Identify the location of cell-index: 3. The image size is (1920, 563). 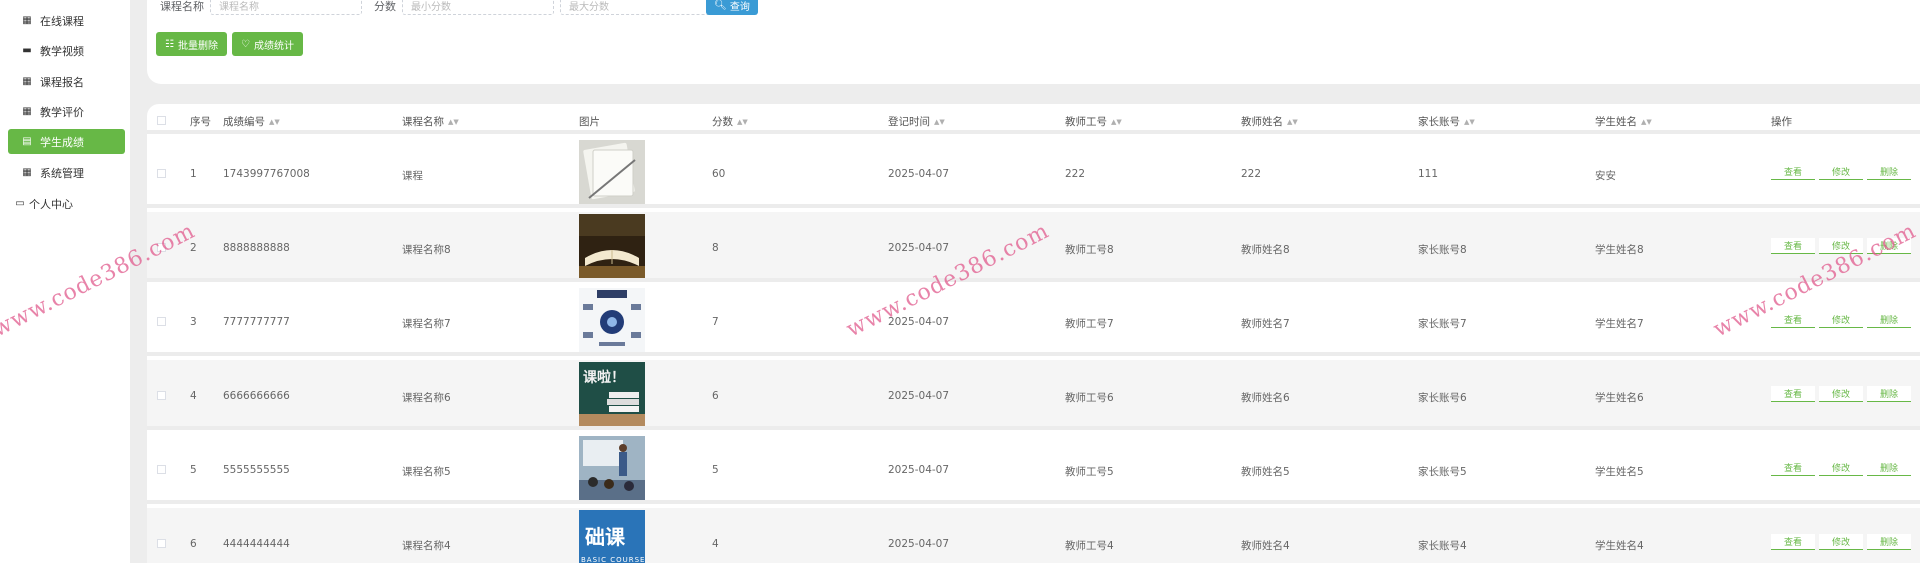
(193, 322).